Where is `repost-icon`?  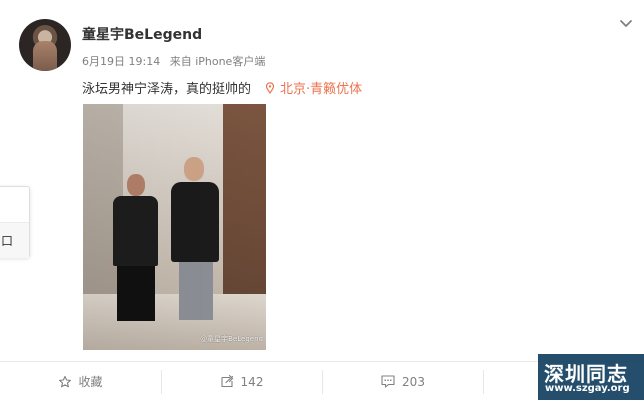
repost-icon is located at coordinates (226, 381).